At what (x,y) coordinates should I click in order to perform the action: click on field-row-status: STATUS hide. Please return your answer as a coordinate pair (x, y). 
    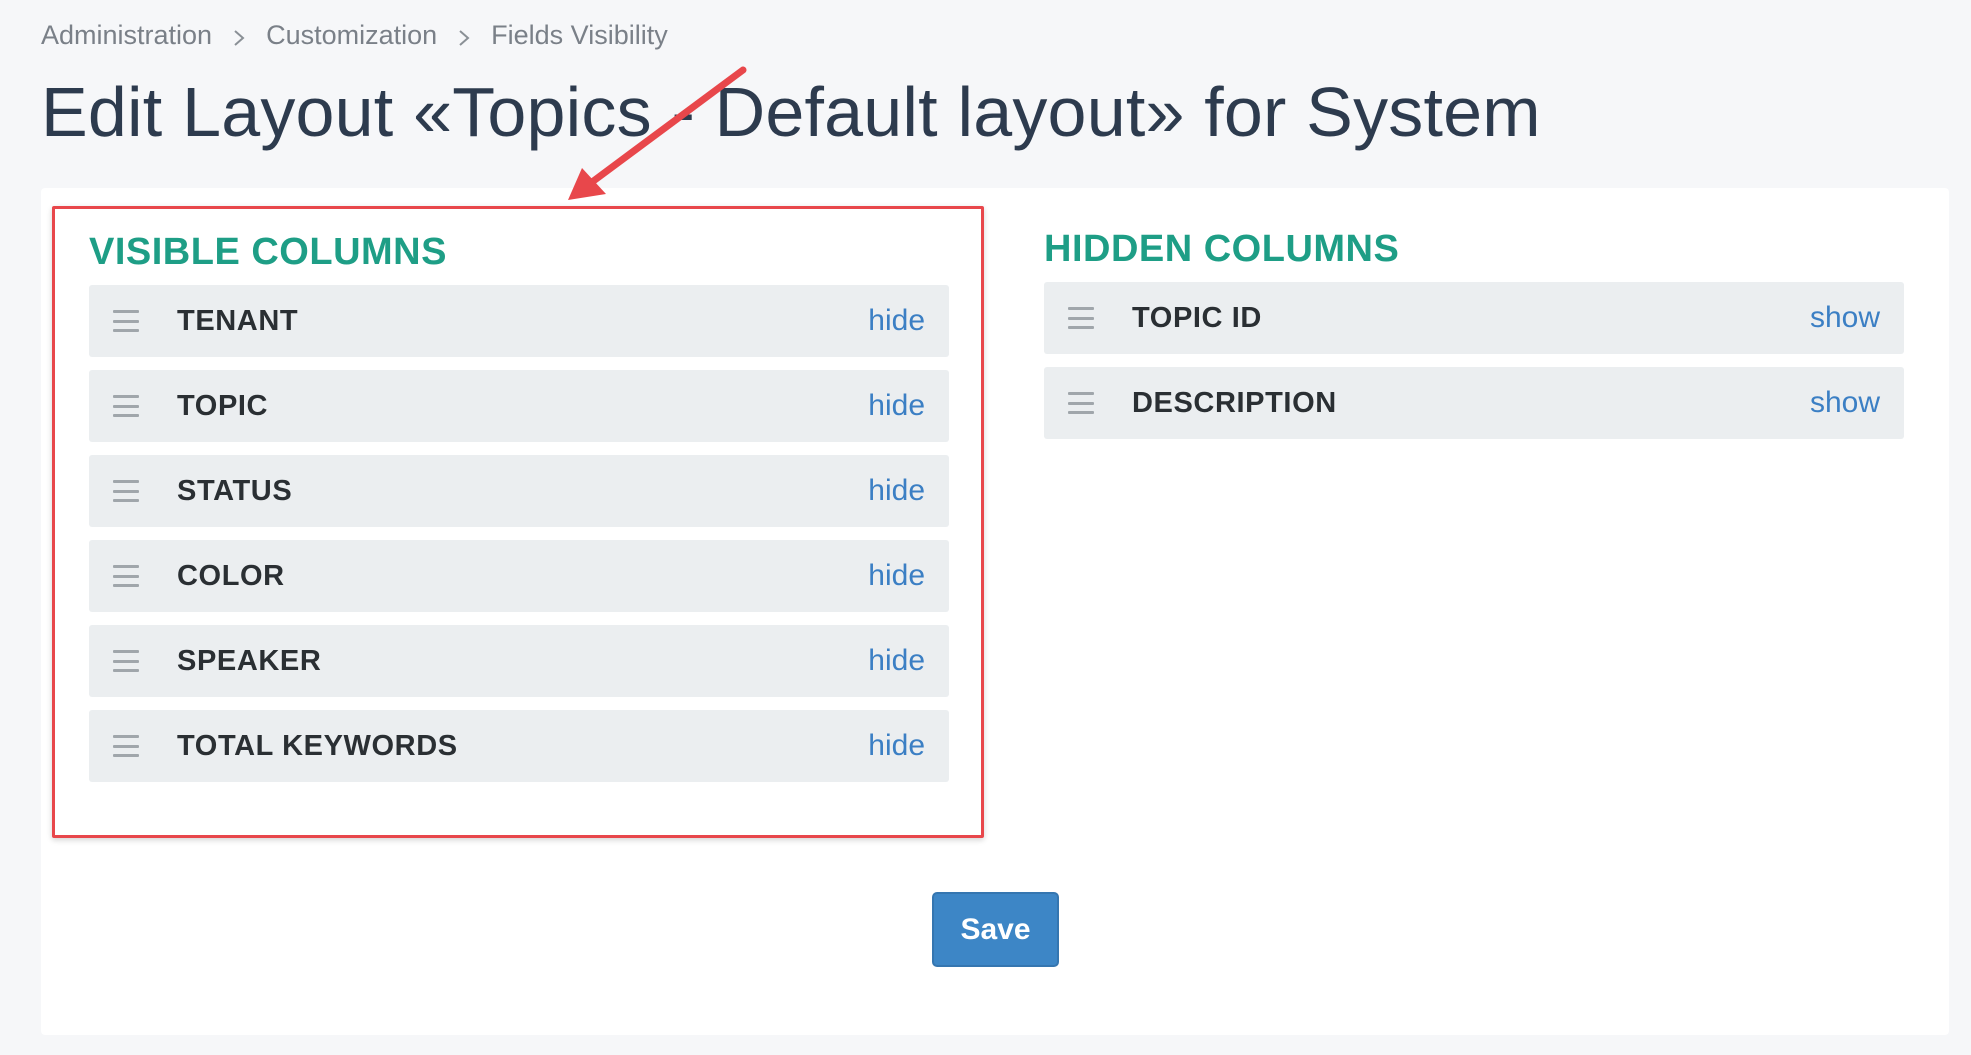
    Looking at the image, I should click on (519, 491).